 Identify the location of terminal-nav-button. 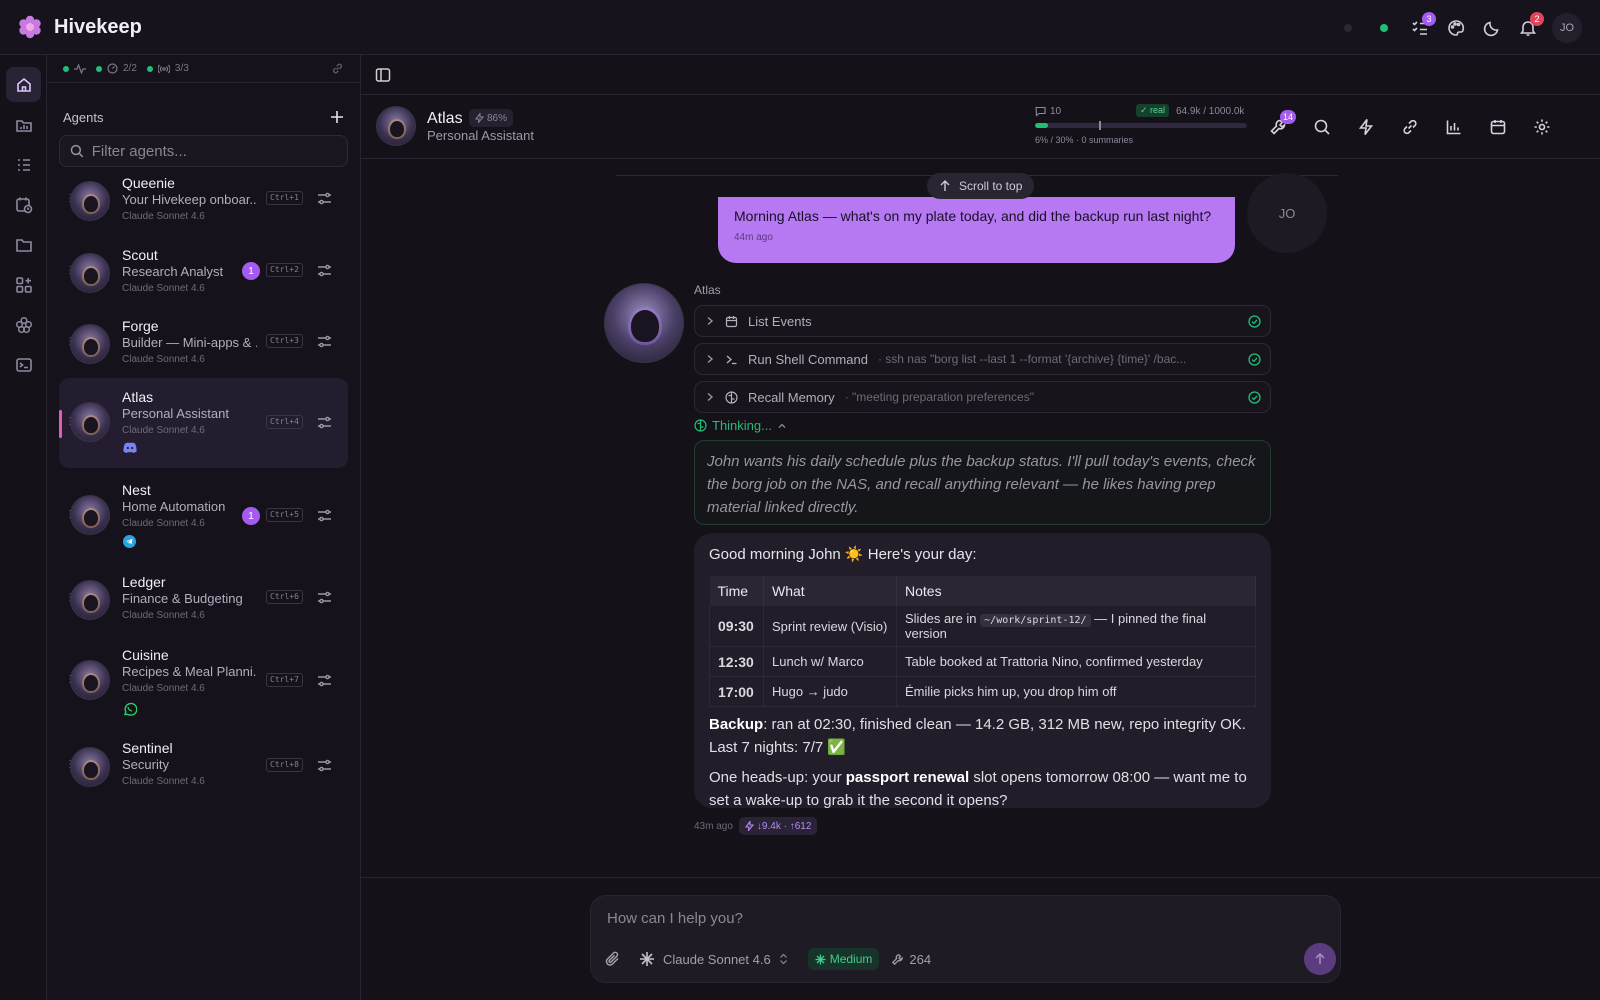
(23, 364).